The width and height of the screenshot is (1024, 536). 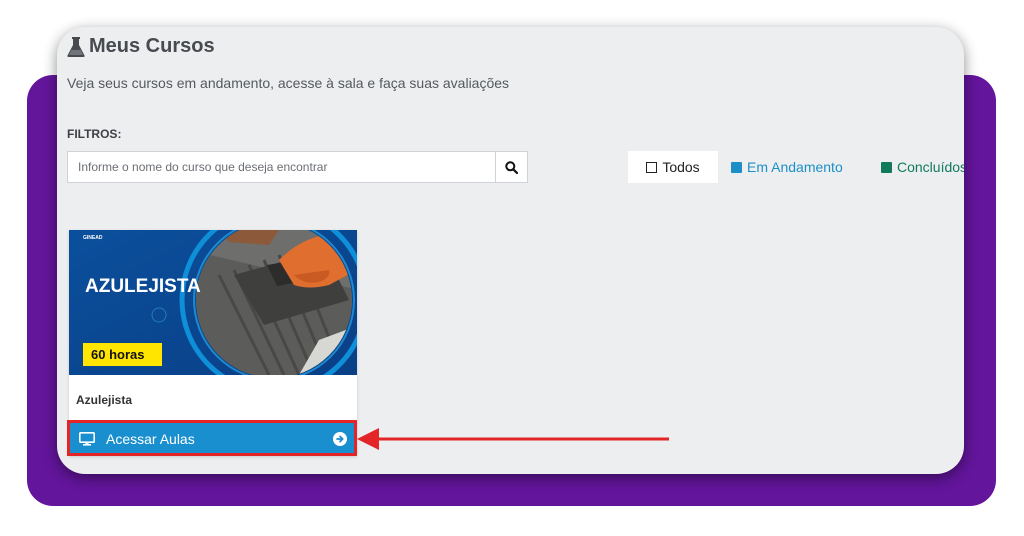 I want to click on access-lessons-button: Acessar Aulas, so click(x=213, y=439).